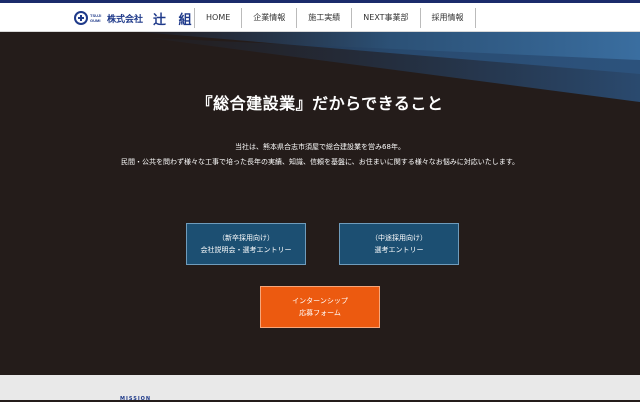  I want to click on internship-form-label1: インターンシップ, so click(320, 301).